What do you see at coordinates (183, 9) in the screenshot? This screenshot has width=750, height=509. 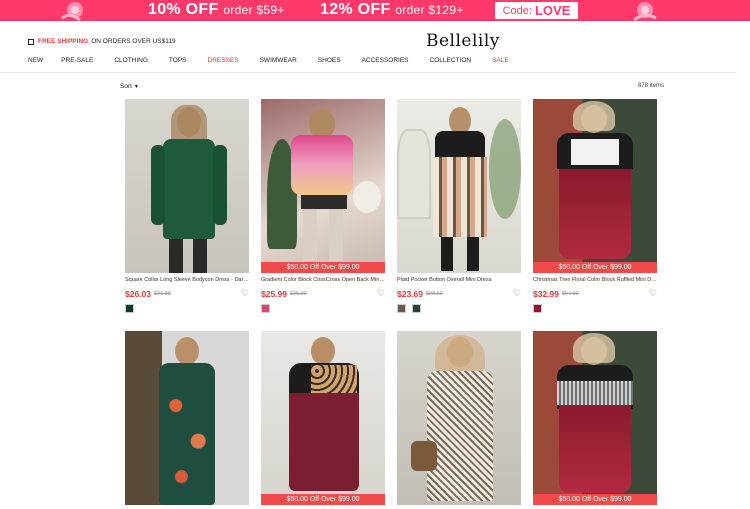 I see `promo-offer-1-main: 10% OFF` at bounding box center [183, 9].